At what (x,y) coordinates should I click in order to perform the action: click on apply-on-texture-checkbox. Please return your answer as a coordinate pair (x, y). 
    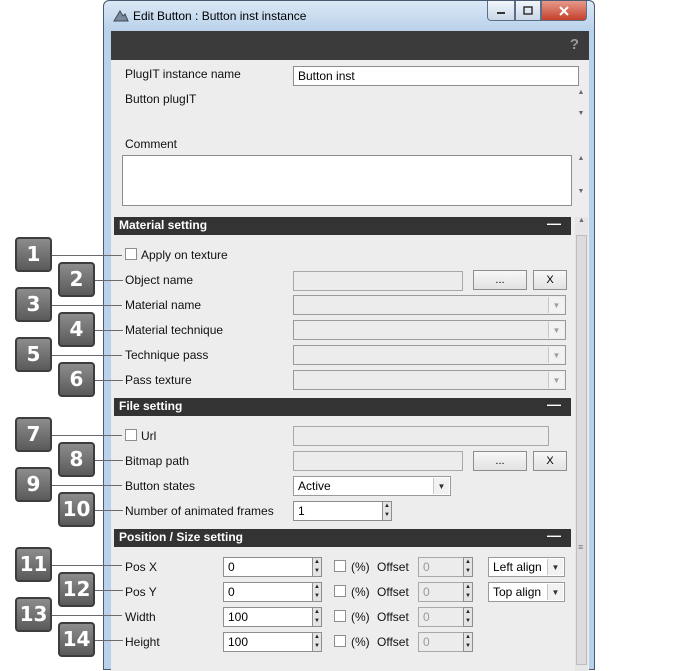
    Looking at the image, I should click on (131, 254).